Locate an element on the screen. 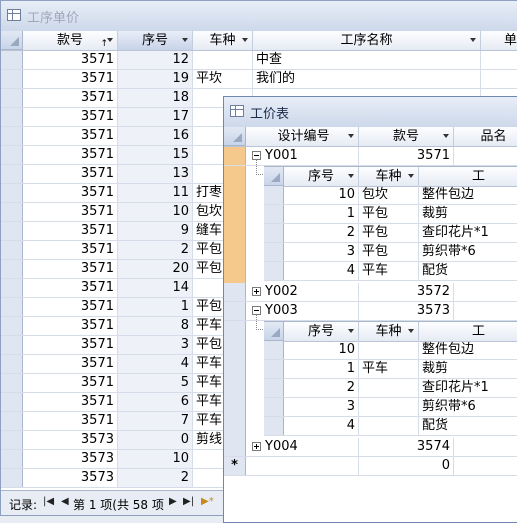  cell-car-type: 包坎 is located at coordinates (389, 195).